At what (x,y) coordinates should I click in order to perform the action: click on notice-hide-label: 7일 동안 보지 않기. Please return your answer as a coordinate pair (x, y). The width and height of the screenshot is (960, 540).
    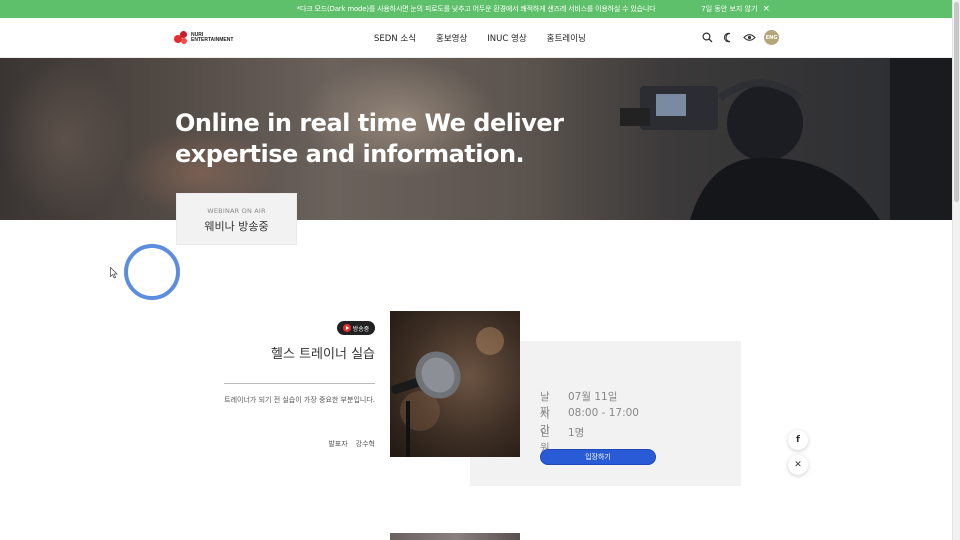
    Looking at the image, I should click on (729, 9).